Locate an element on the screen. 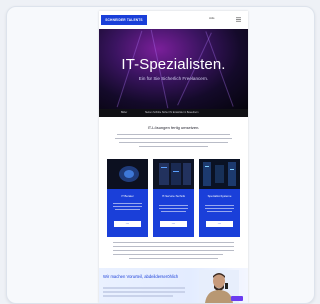  tile-title: IT Berater is located at coordinates (127, 196).